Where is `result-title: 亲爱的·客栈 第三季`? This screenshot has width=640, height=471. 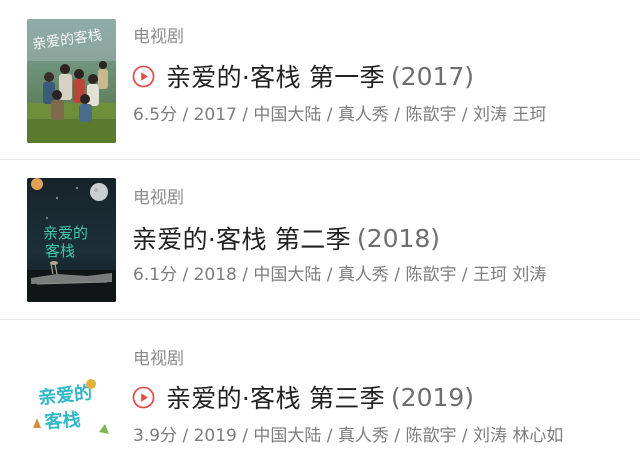
result-title: 亲爱的·客栈 第三季 is located at coordinates (275, 397).